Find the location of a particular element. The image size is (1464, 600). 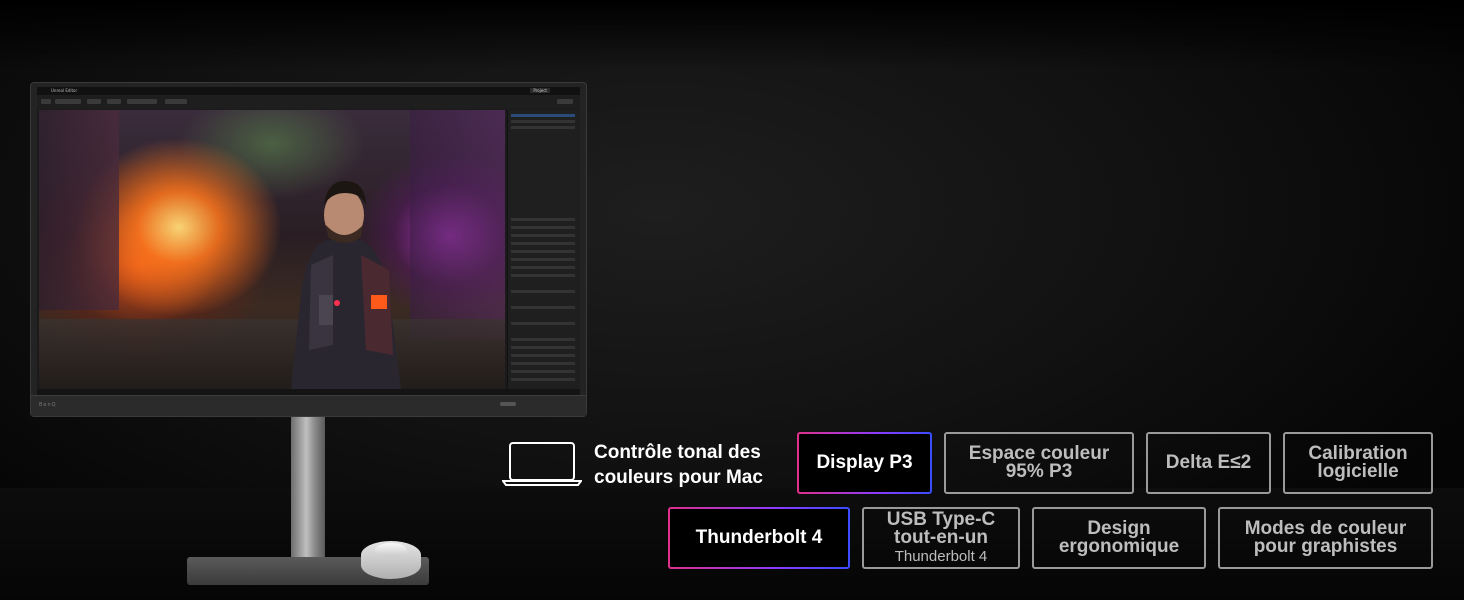

power-button is located at coordinates (508, 404).